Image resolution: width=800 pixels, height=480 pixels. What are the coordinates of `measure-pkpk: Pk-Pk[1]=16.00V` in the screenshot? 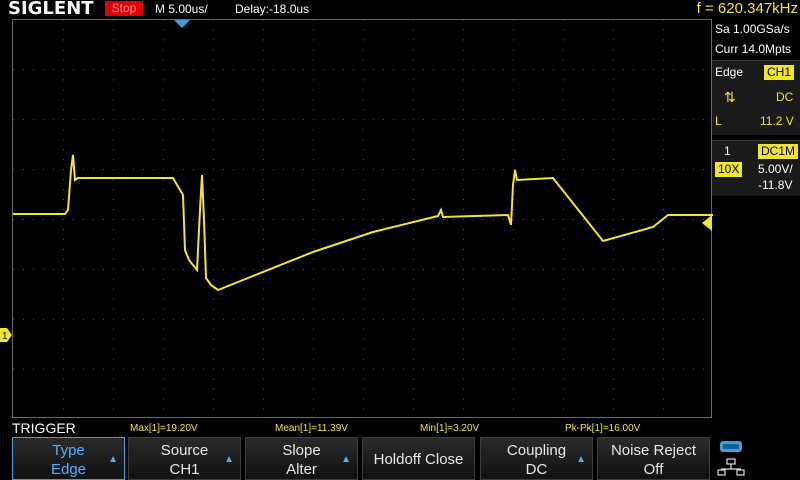 It's located at (603, 428).